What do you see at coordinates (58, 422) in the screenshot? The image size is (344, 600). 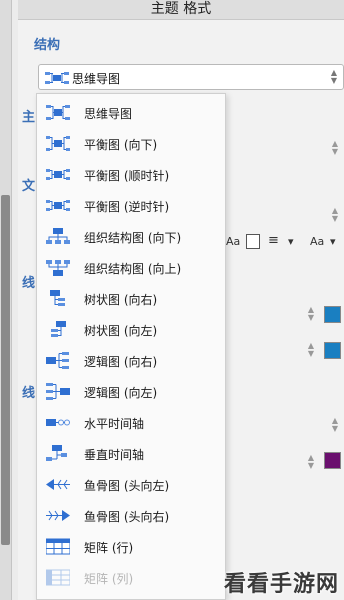 I see `horizontal-timeline-icon` at bounding box center [58, 422].